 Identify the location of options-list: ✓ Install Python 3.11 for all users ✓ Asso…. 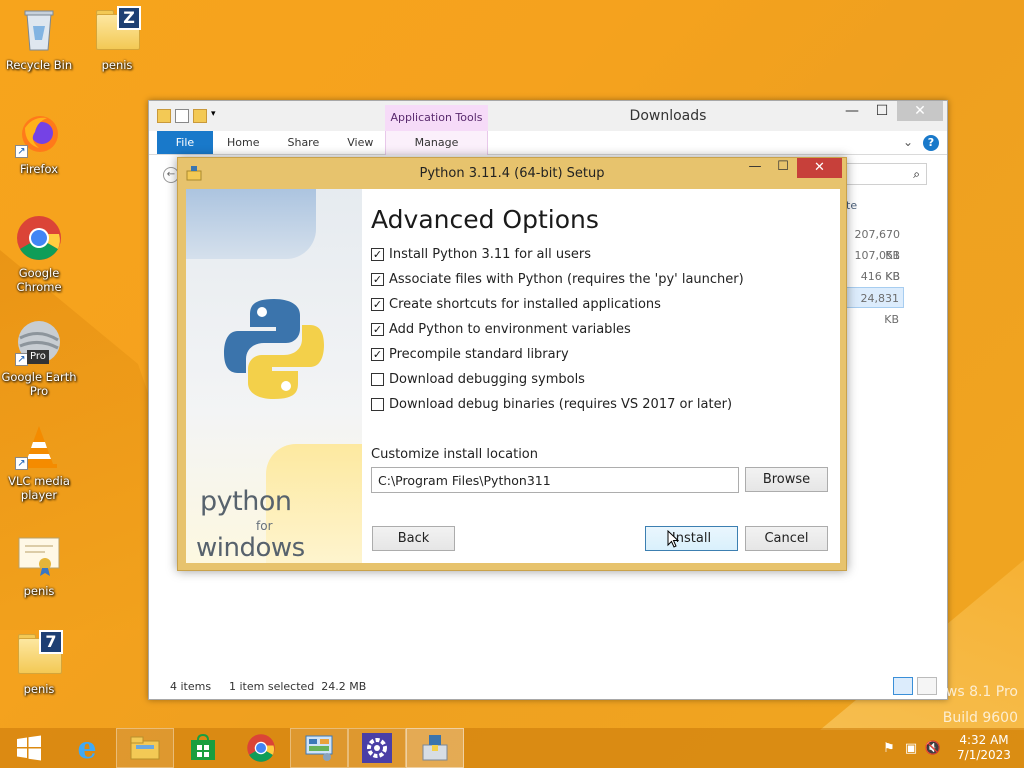
(557, 329).